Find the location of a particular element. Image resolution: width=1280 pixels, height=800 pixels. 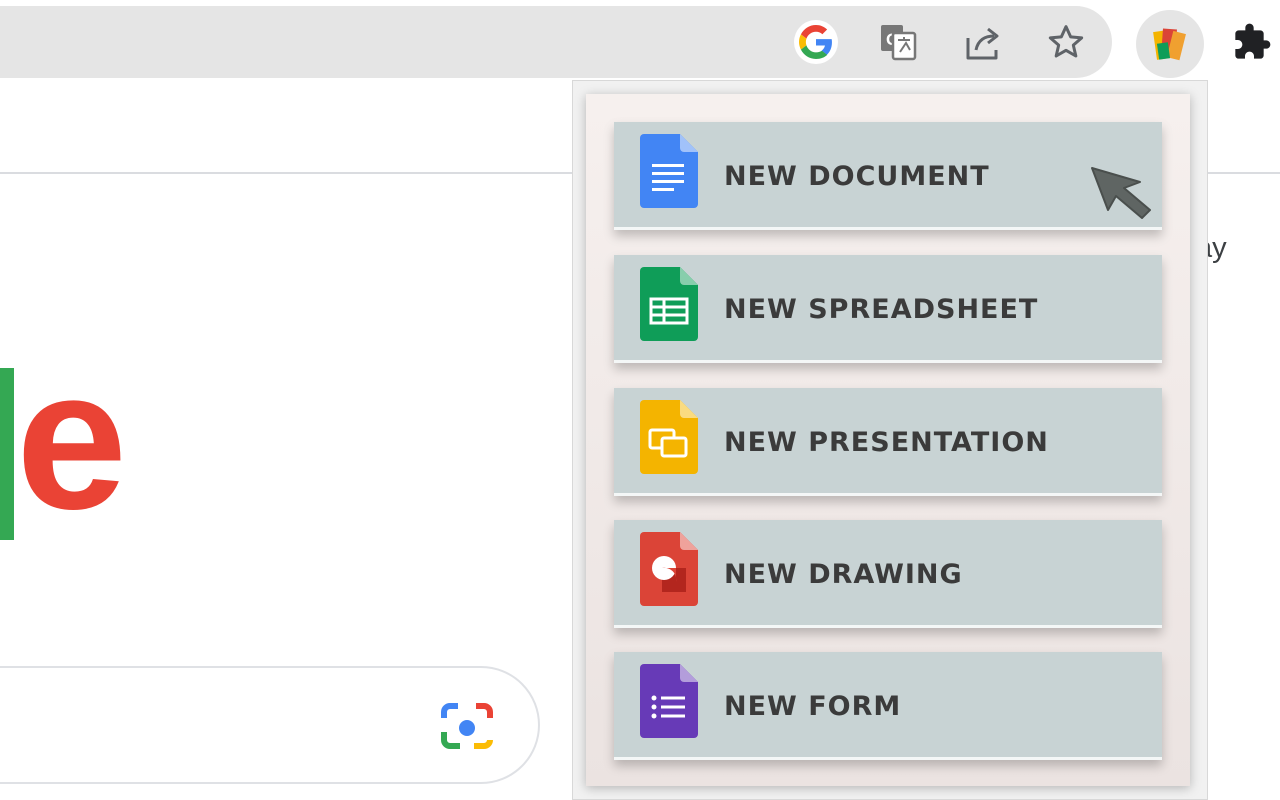

menu-item-label: NEW DRAWING is located at coordinates (843, 574).